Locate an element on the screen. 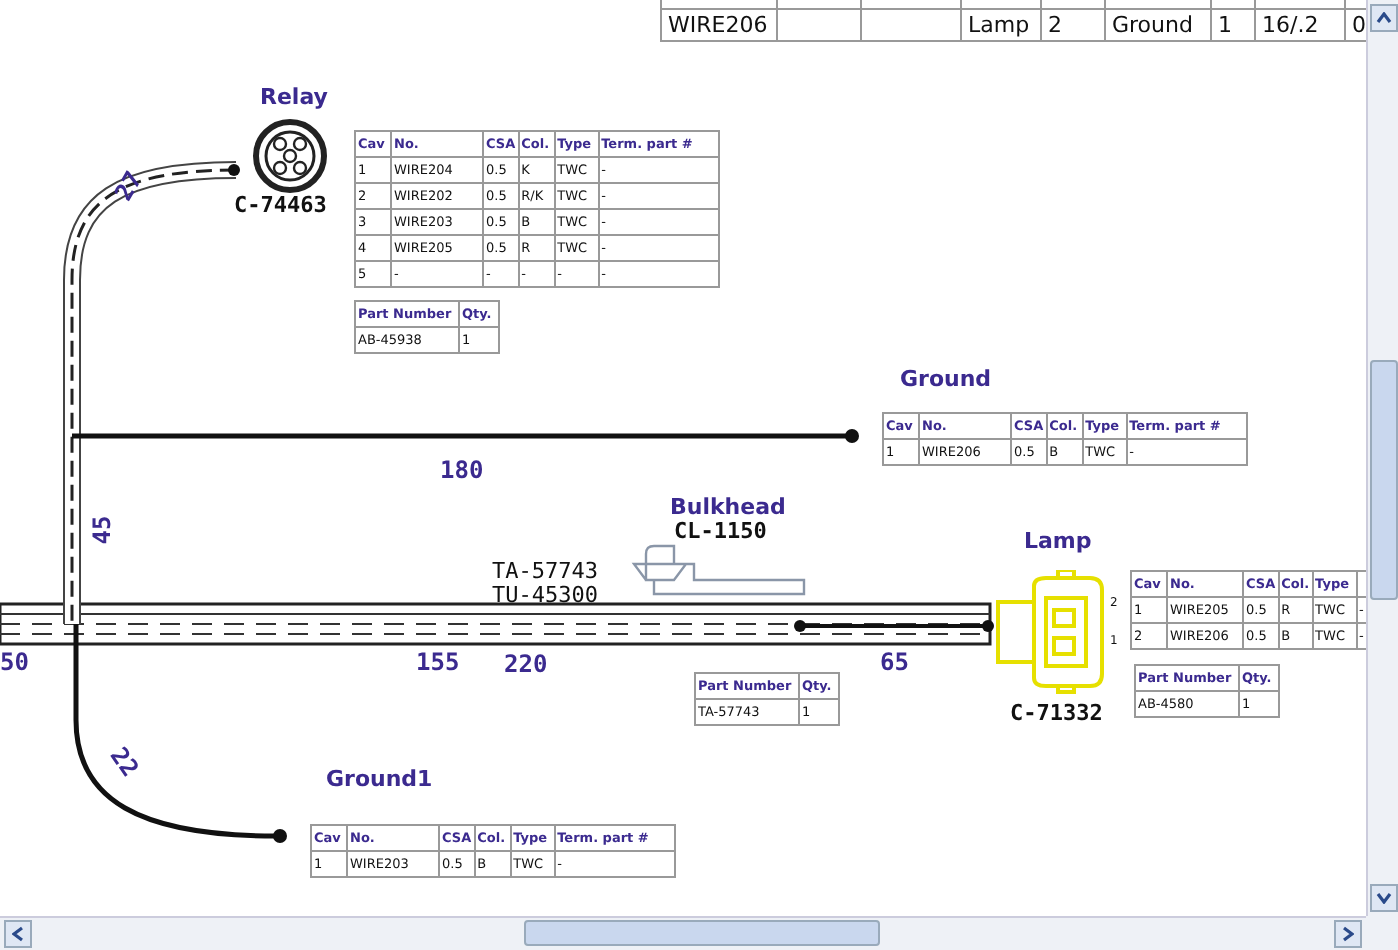 The image size is (1398, 950). table-cell: Ground is located at coordinates (1158, 25).